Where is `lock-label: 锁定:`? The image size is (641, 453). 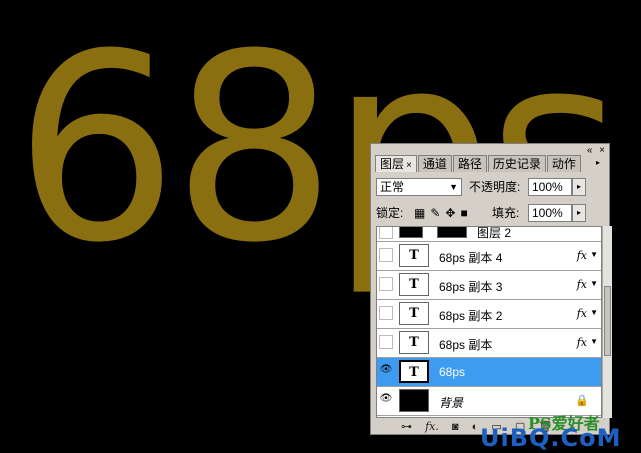
lock-label: 锁定: is located at coordinates (390, 213).